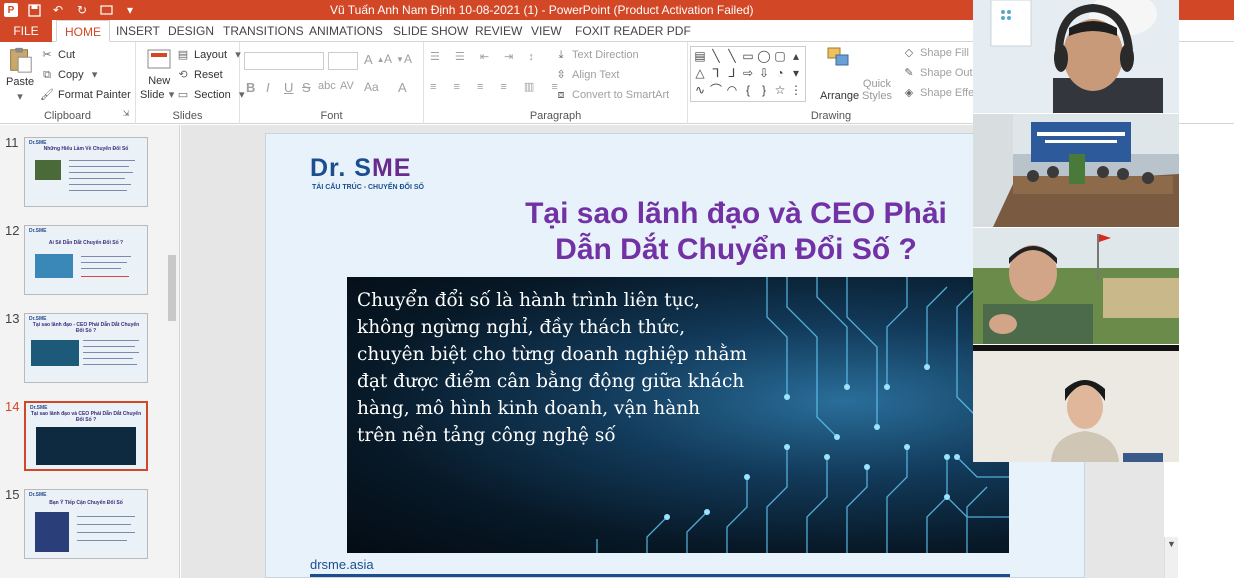  I want to click on rounded-rect-shape-icon: ▢, so click(780, 56).